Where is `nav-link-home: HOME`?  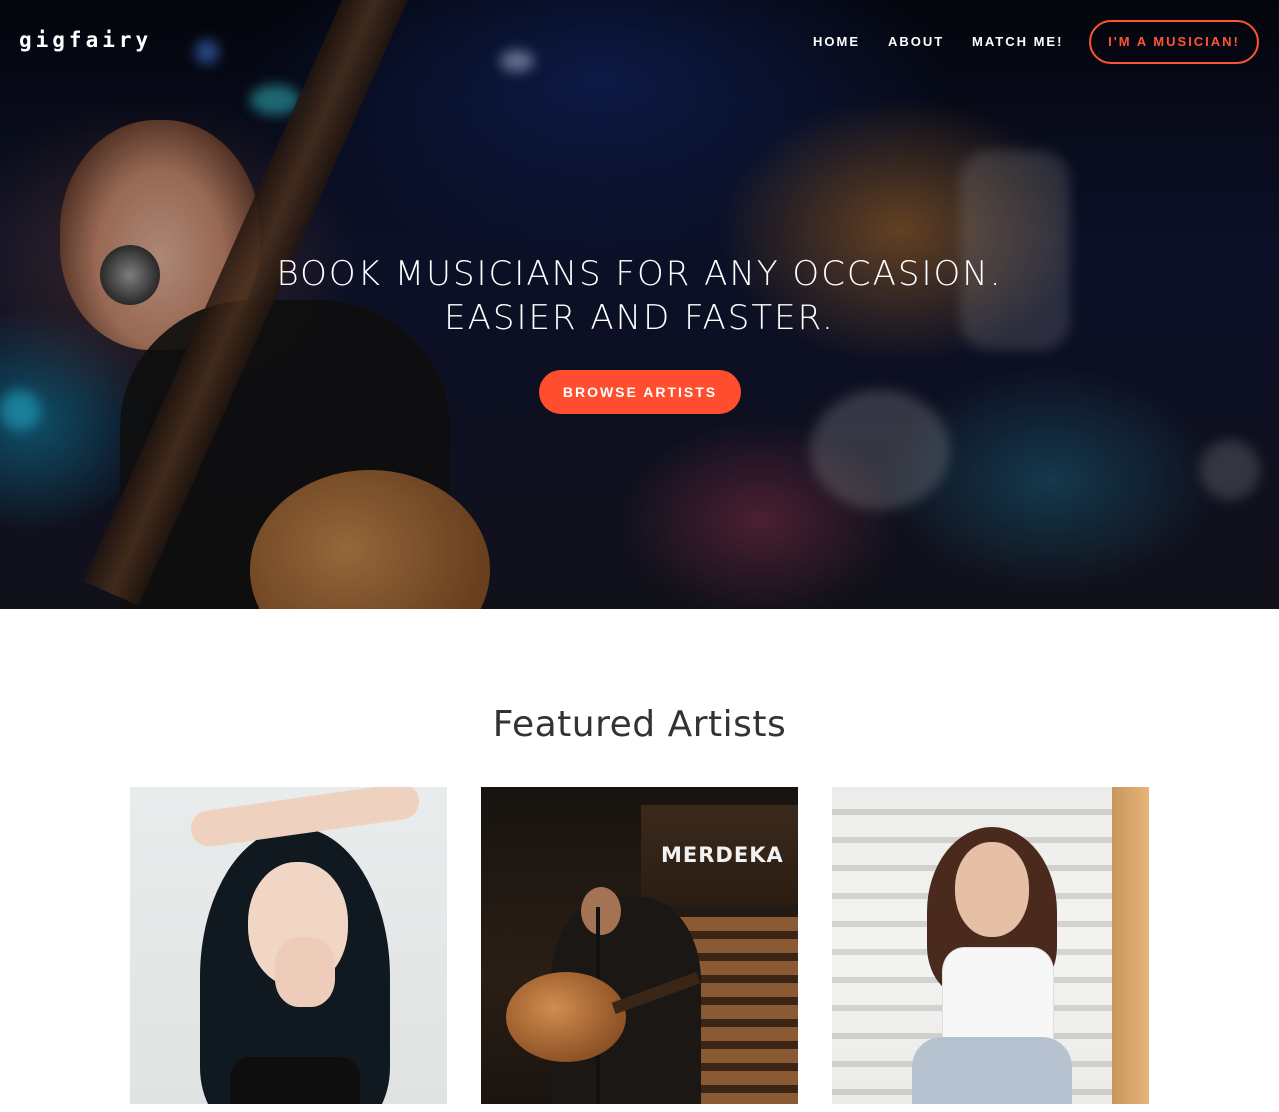 nav-link-home: HOME is located at coordinates (836, 41).